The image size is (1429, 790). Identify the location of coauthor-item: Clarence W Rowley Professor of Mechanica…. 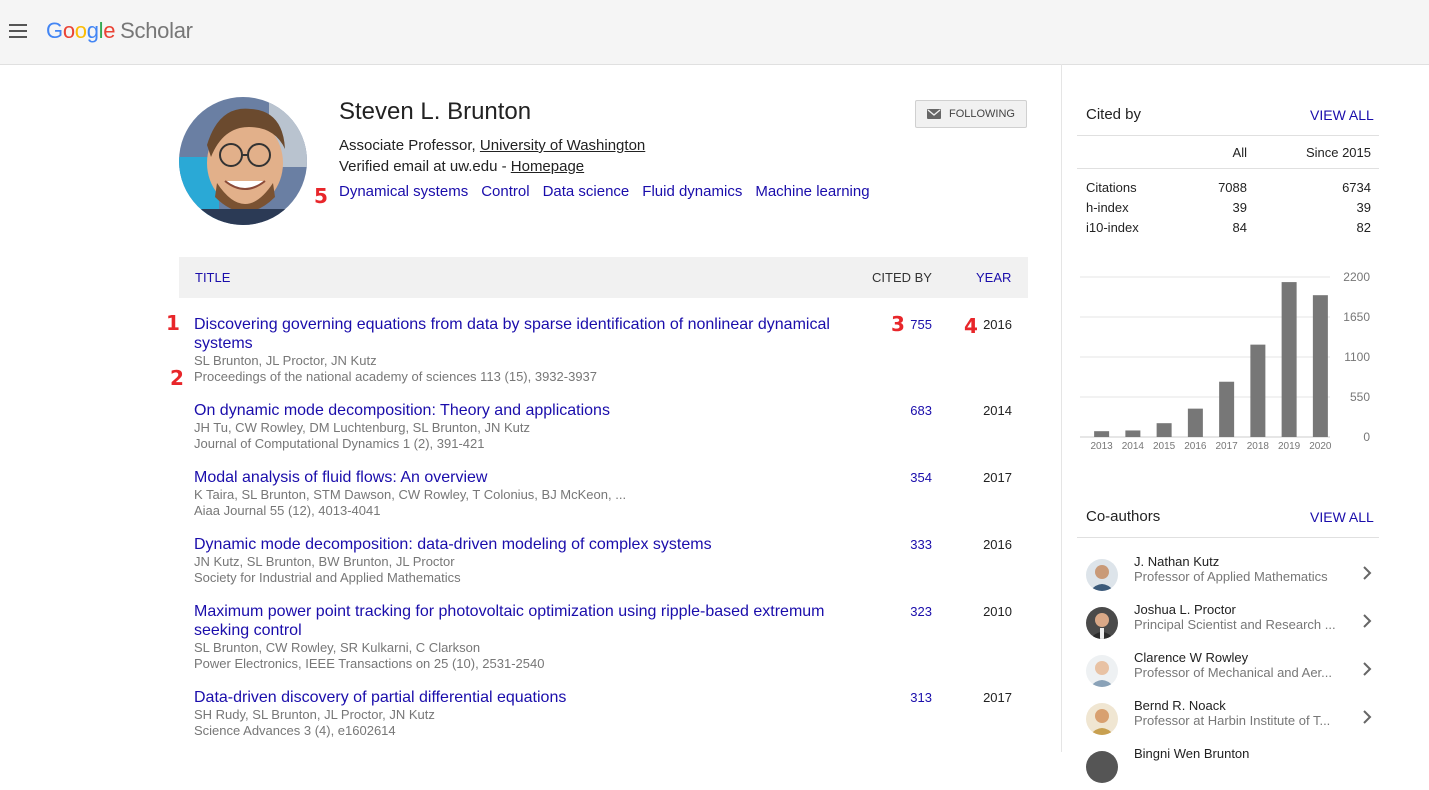
(1228, 671).